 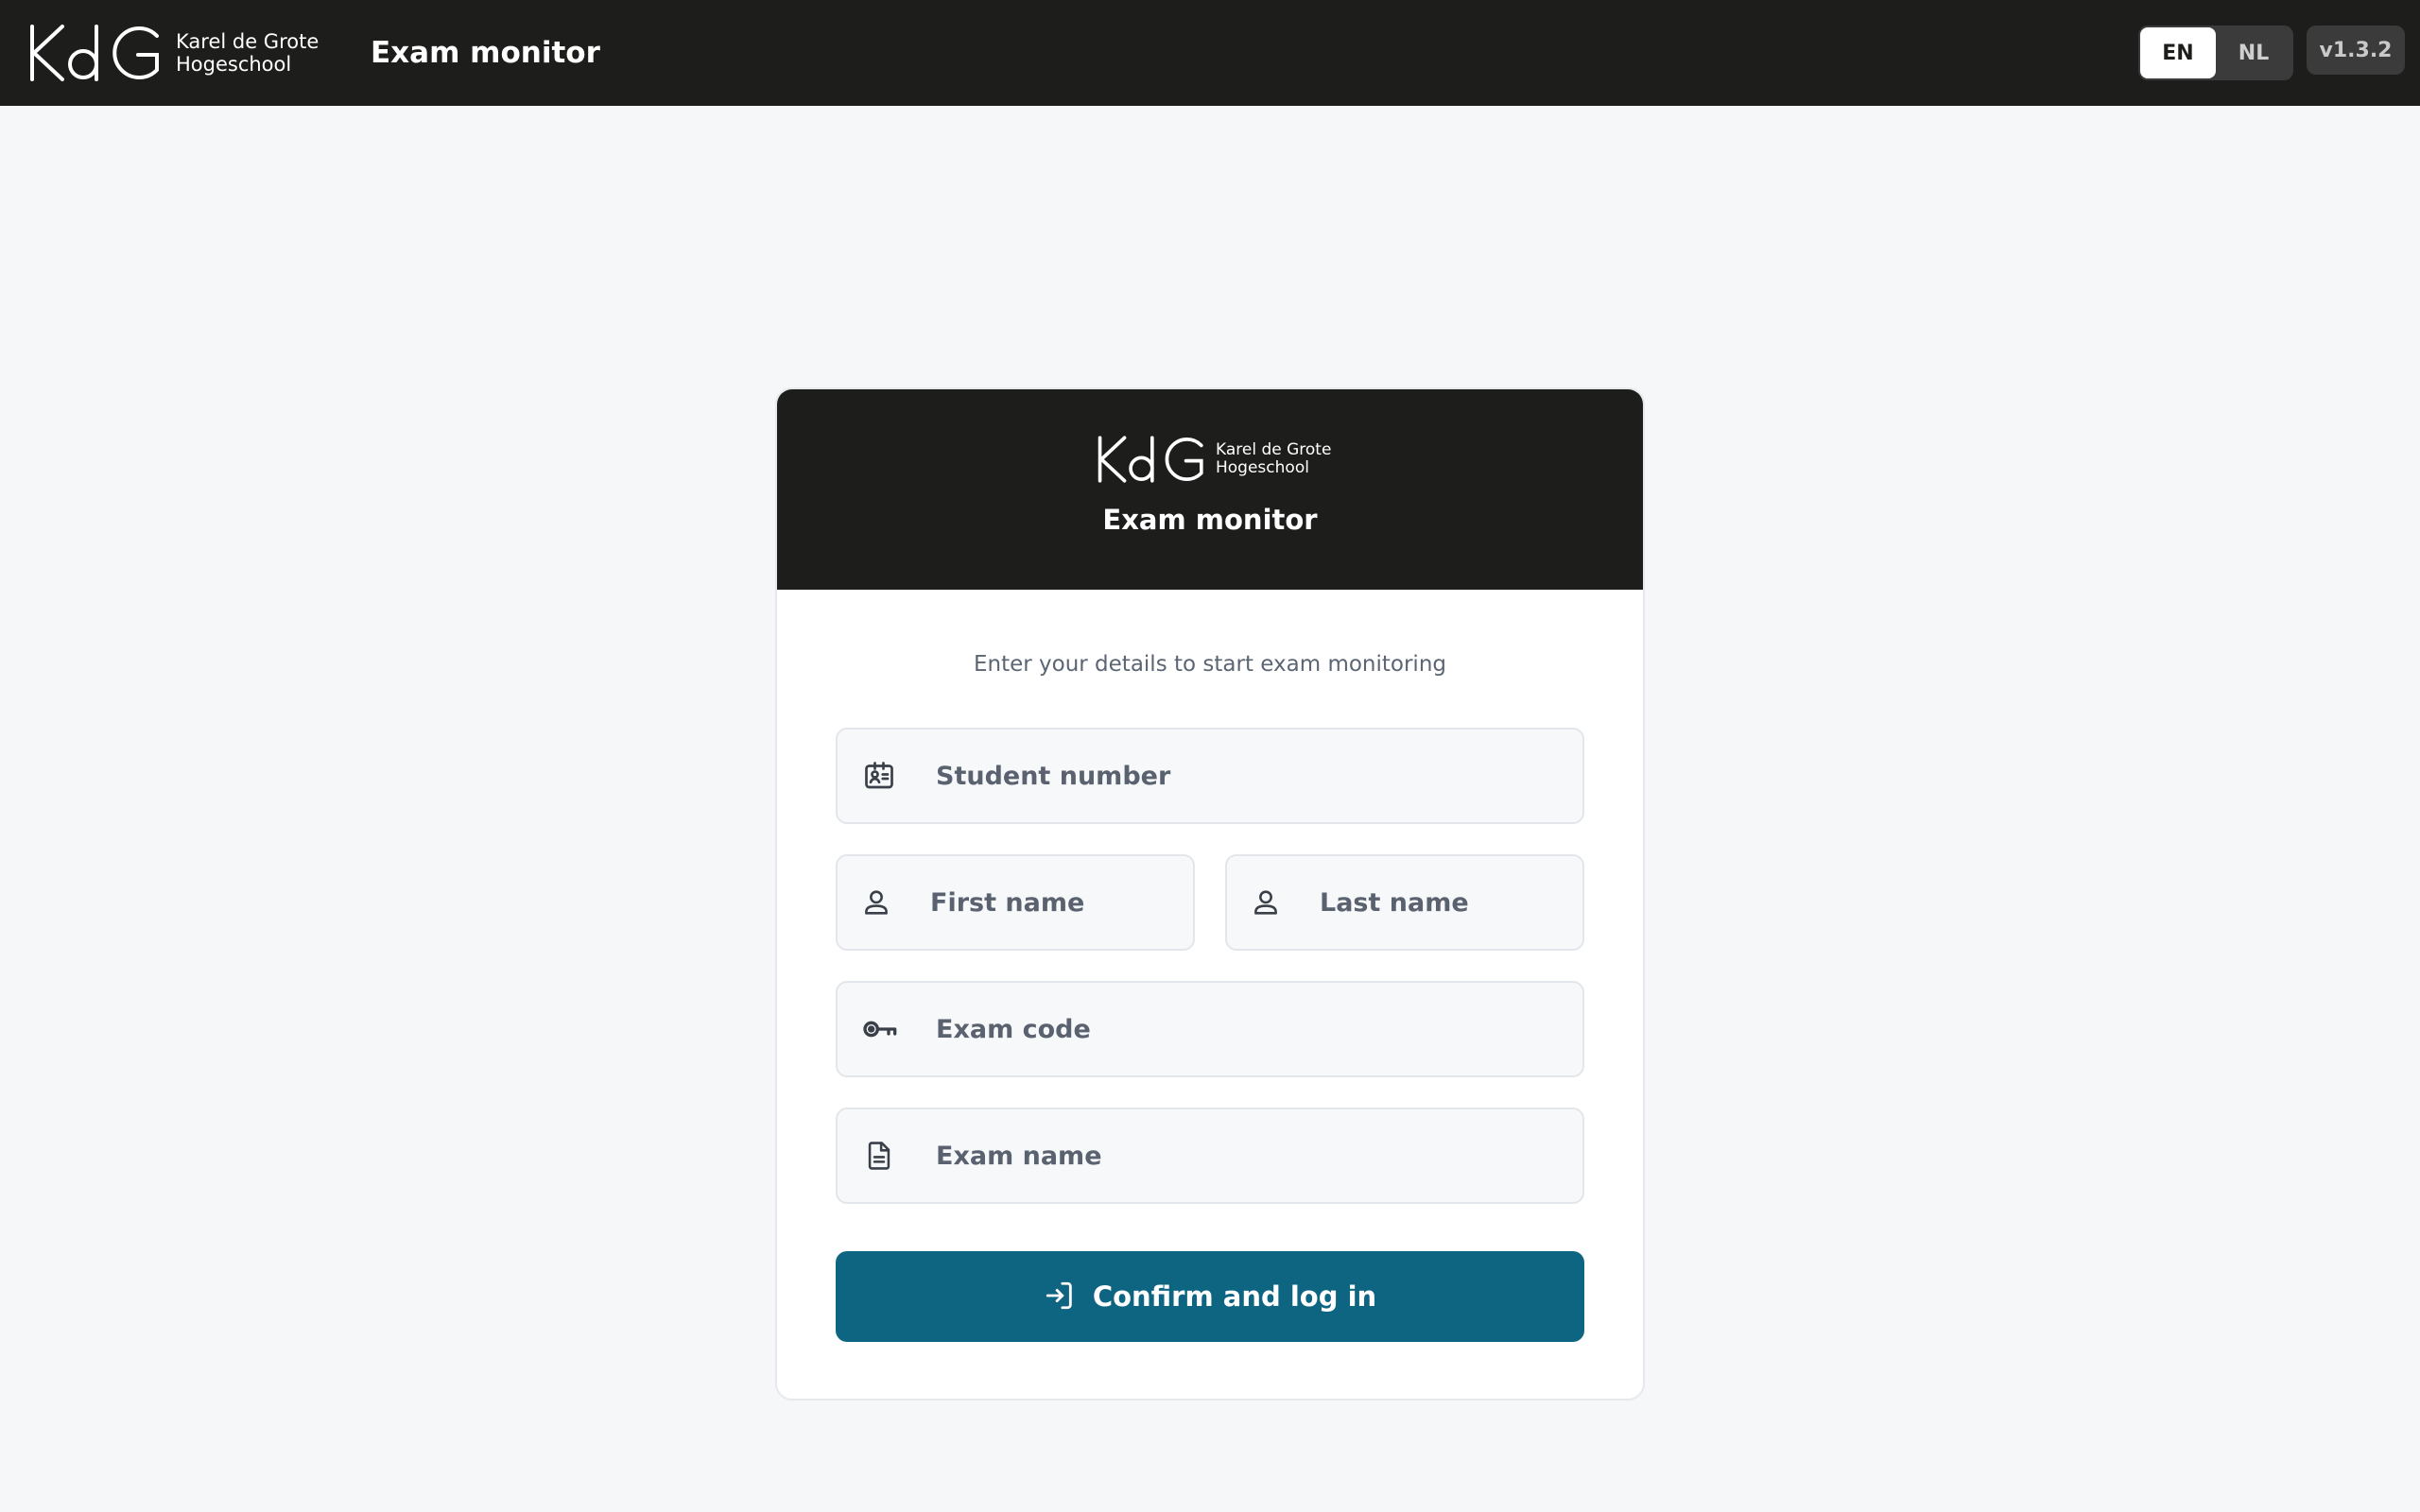 I want to click on last-name-field, so click(x=1434, y=902).